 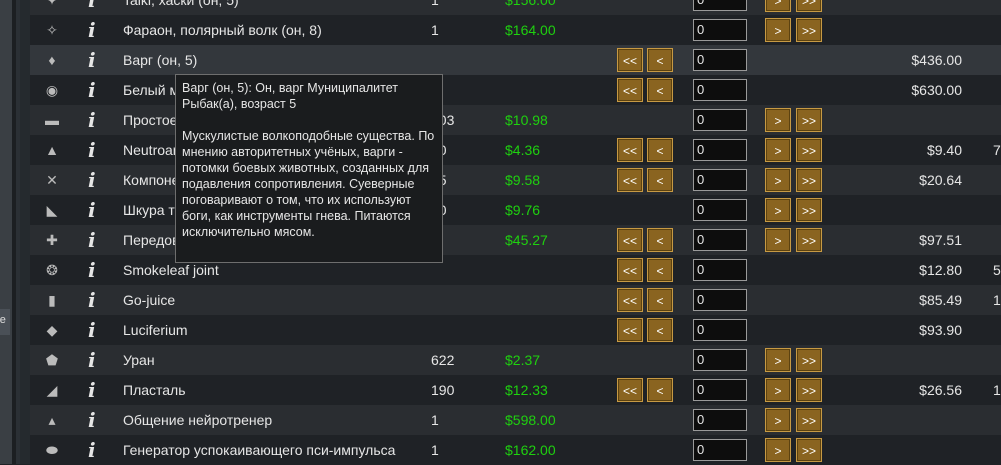 What do you see at coordinates (526, 240) in the screenshot?
I see `trader-price: $45.27` at bounding box center [526, 240].